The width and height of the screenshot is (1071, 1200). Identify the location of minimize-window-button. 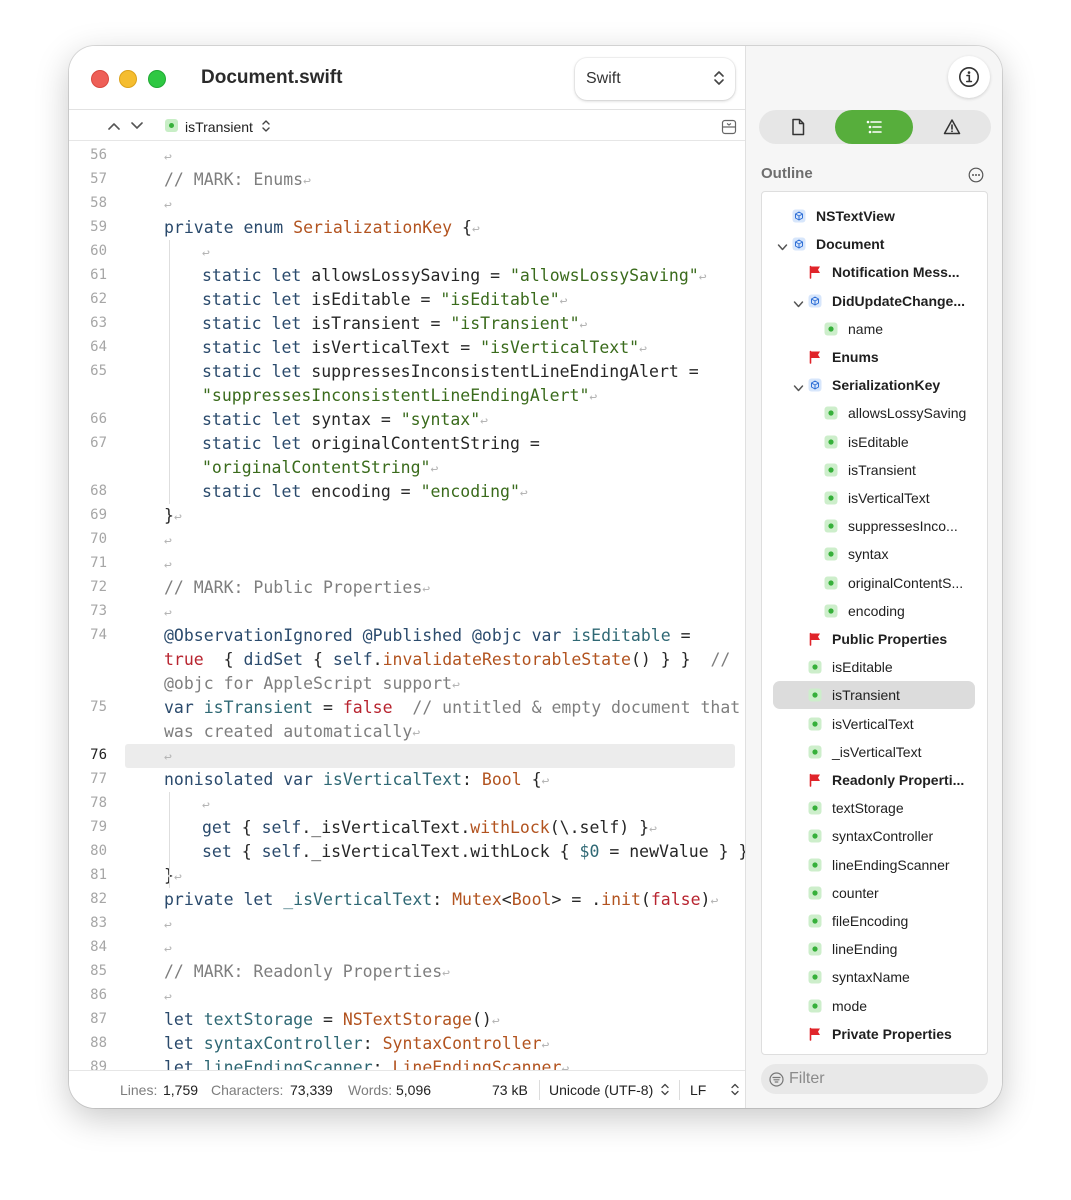
(128, 79).